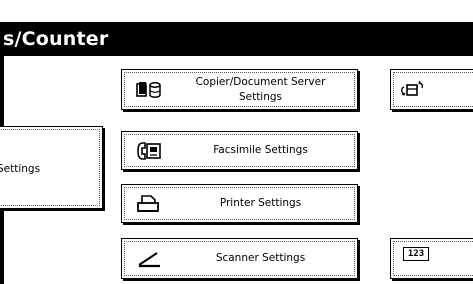  What do you see at coordinates (51, 167) in the screenshot?
I see `settings-button: Settings` at bounding box center [51, 167].